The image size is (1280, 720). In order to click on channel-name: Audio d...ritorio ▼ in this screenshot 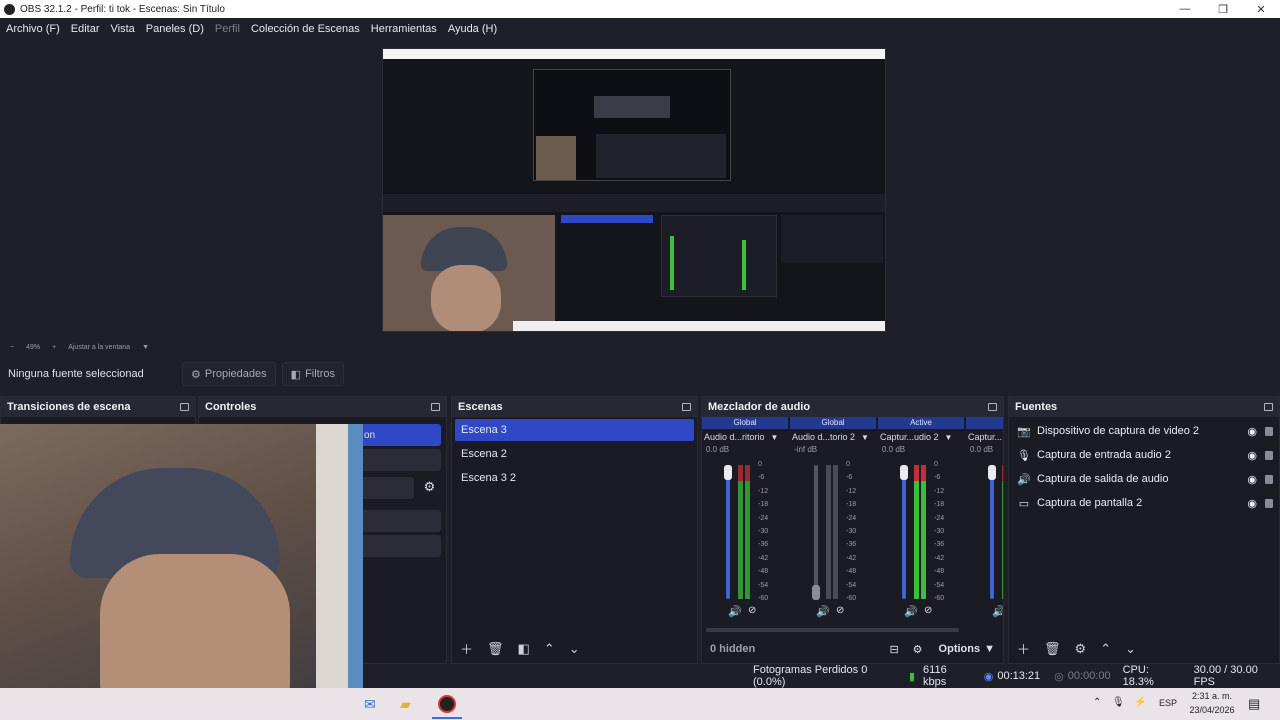, I will do `click(745, 437)`.